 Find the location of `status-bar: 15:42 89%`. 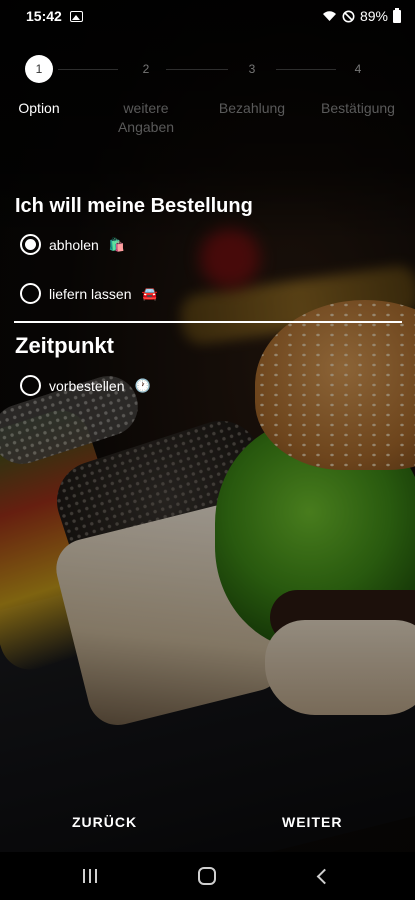

status-bar: 15:42 89% is located at coordinates (207, 16).